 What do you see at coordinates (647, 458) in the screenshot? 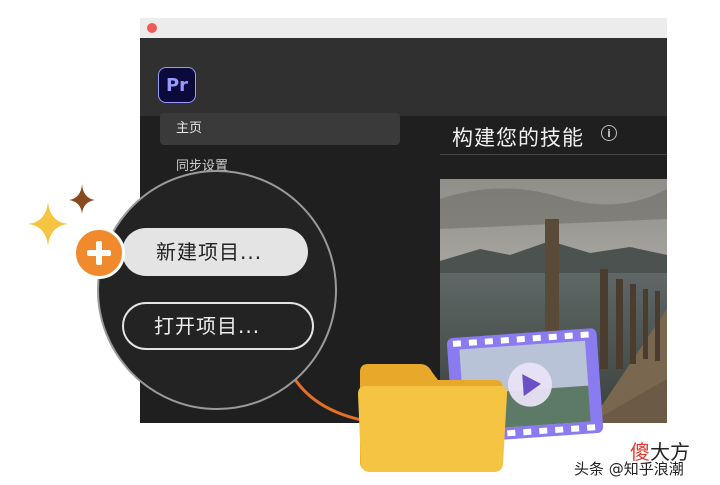
I see `watermark: 傻大方 头条 @知乎浪潮` at bounding box center [647, 458].